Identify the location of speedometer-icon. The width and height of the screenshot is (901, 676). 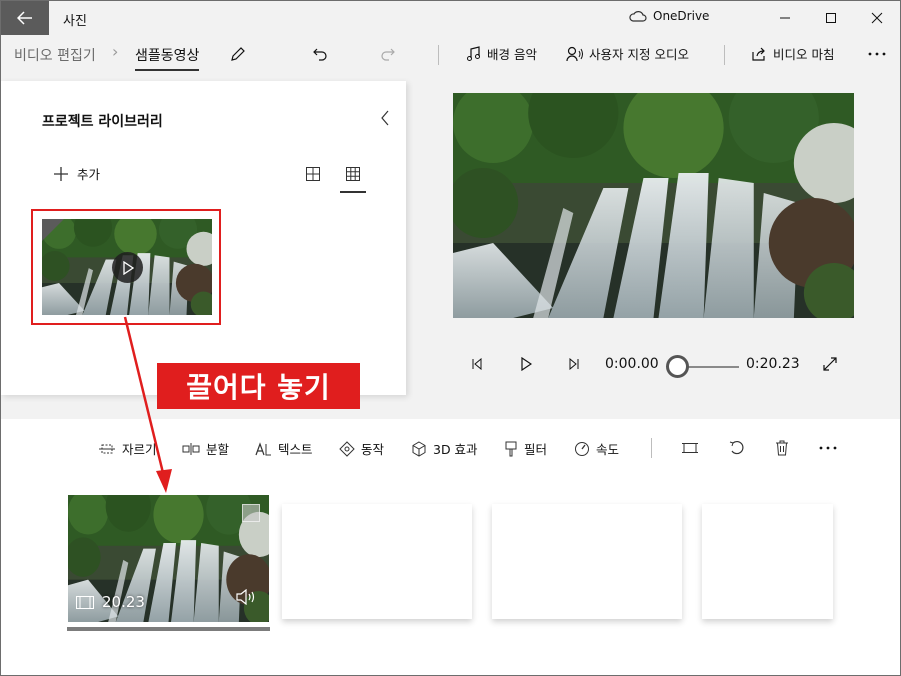
(582, 448).